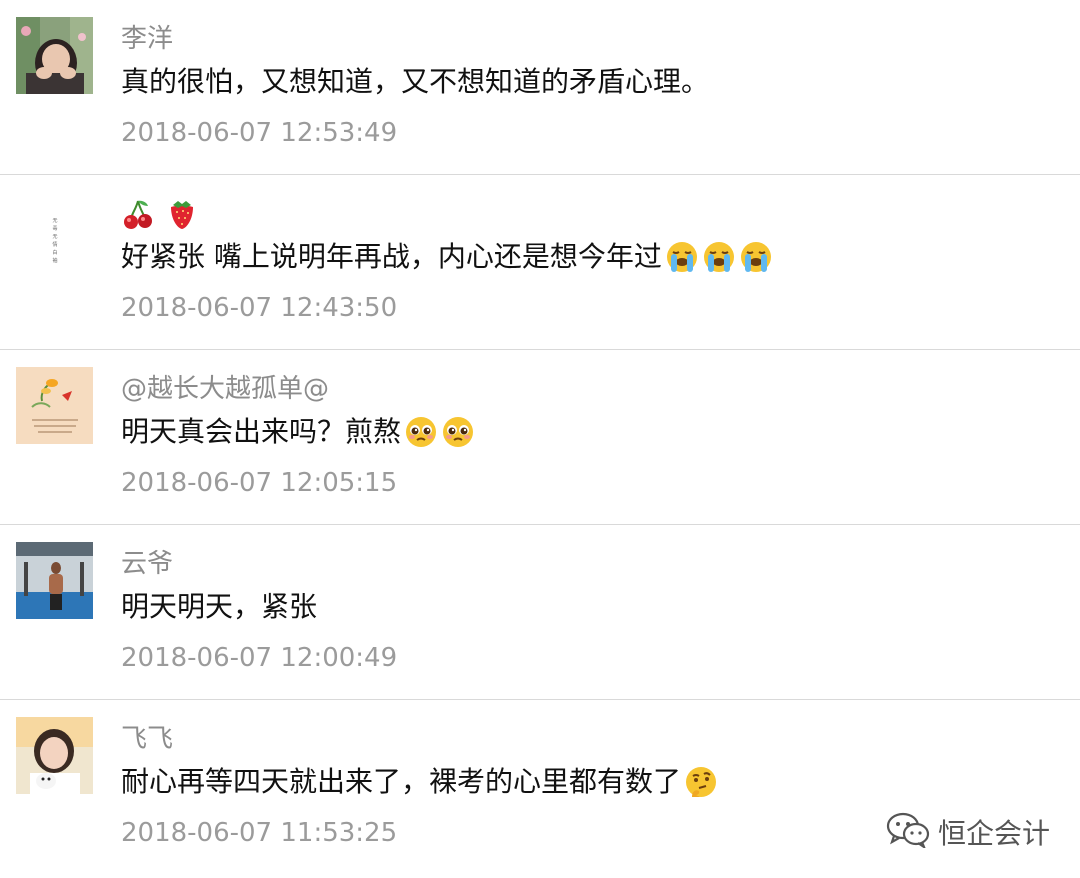  I want to click on timestamp: 2018-06-07 12:43:50, so click(259, 308).